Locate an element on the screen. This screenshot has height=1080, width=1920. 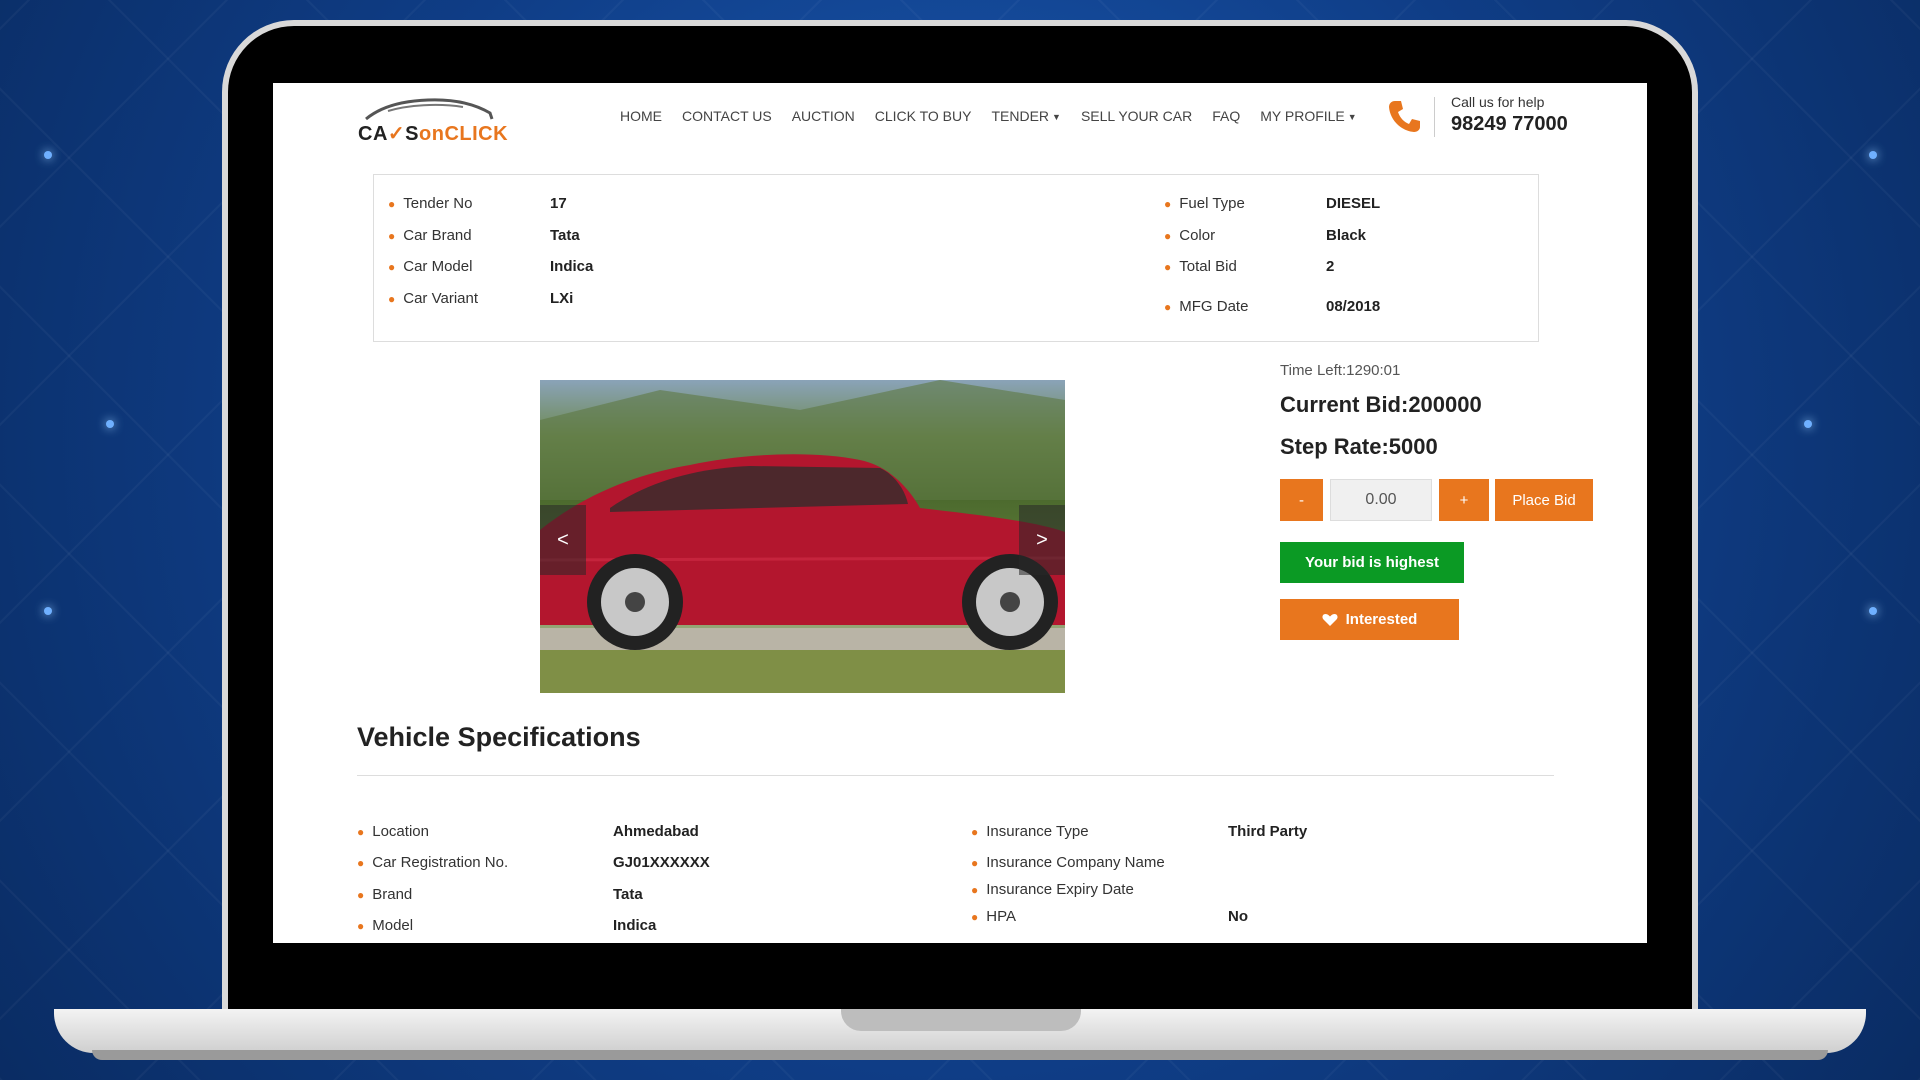
tender-label: Total Bid is located at coordinates (1208, 266).